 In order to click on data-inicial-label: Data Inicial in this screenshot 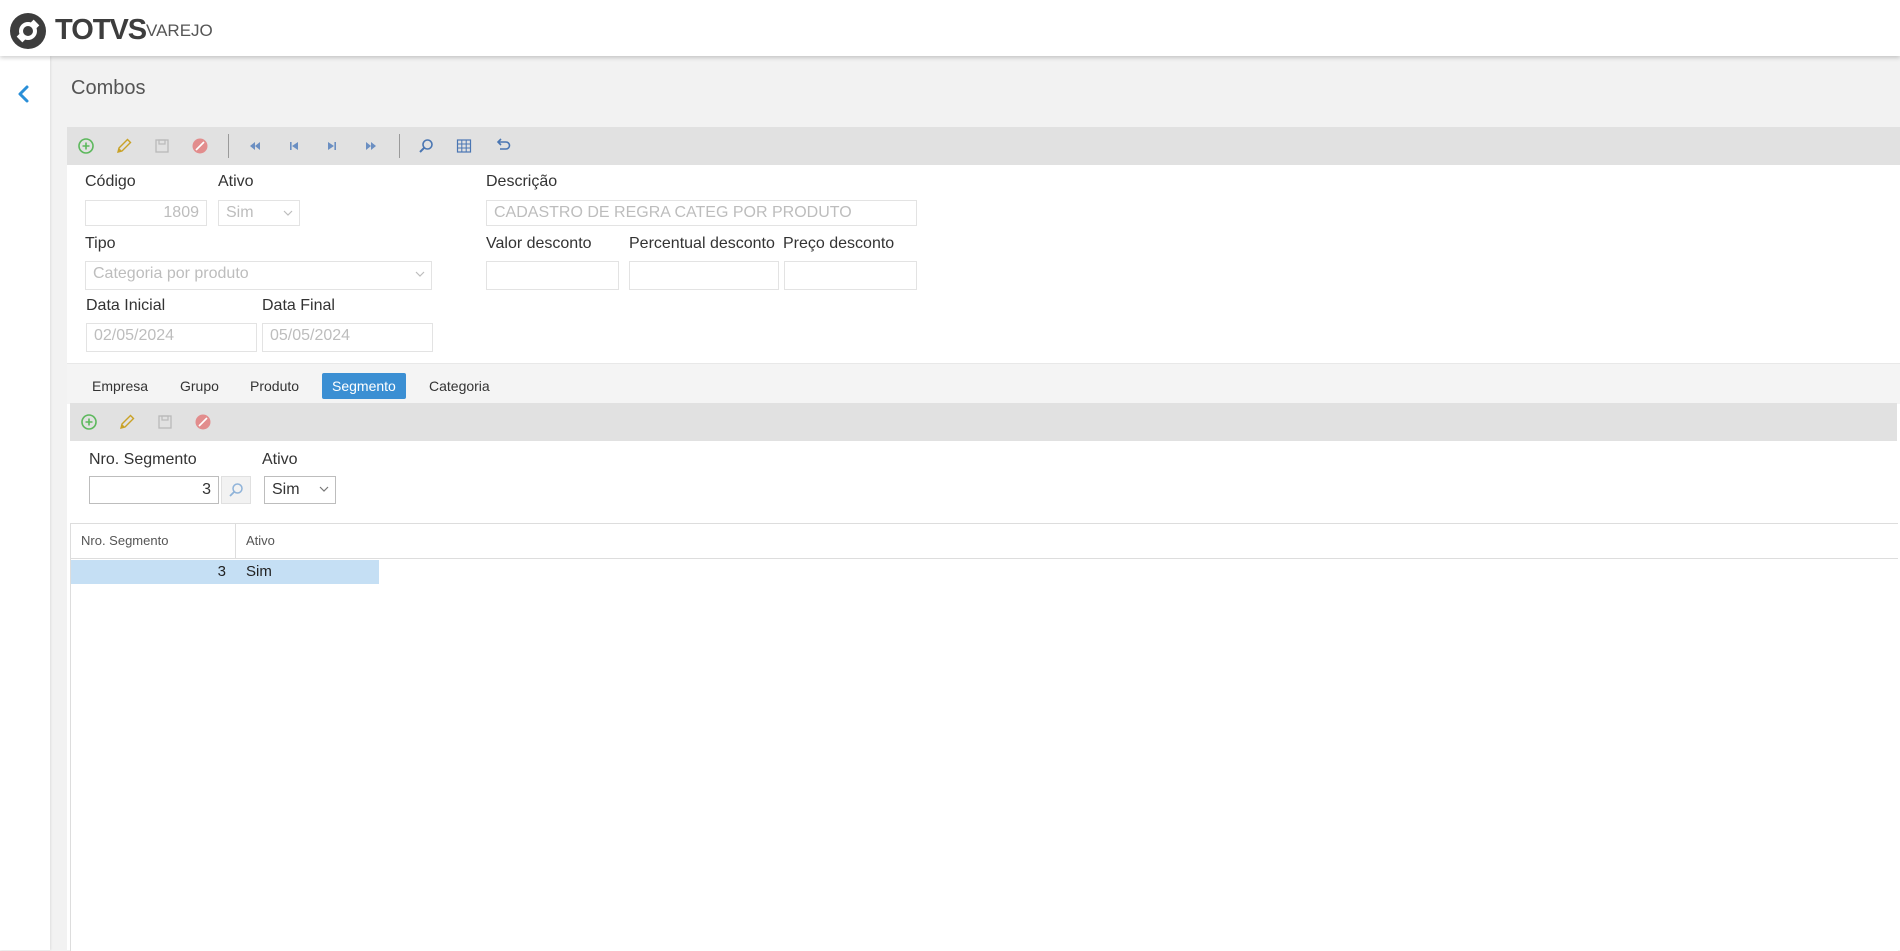, I will do `click(126, 305)`.